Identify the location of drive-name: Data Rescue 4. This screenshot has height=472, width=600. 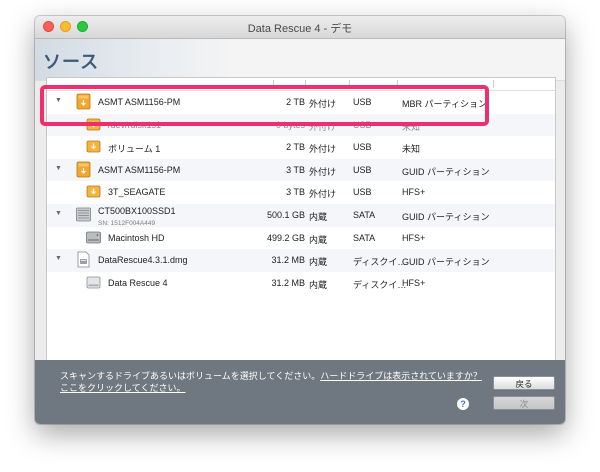
(138, 282).